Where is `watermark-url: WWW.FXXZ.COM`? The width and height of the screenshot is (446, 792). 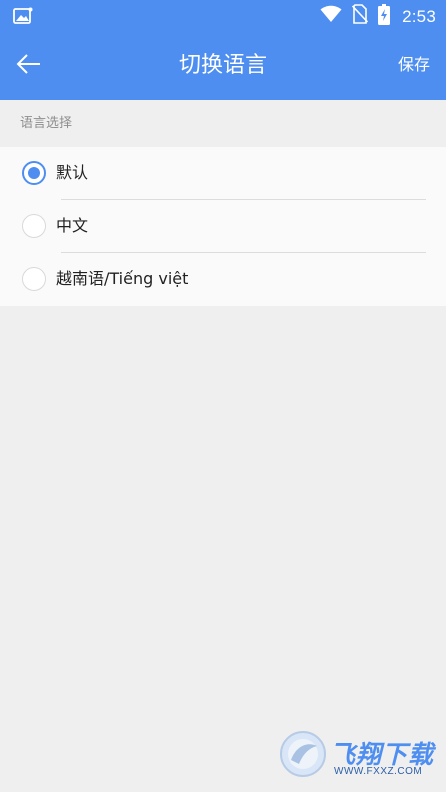
watermark-url: WWW.FXXZ.COM is located at coordinates (378, 771).